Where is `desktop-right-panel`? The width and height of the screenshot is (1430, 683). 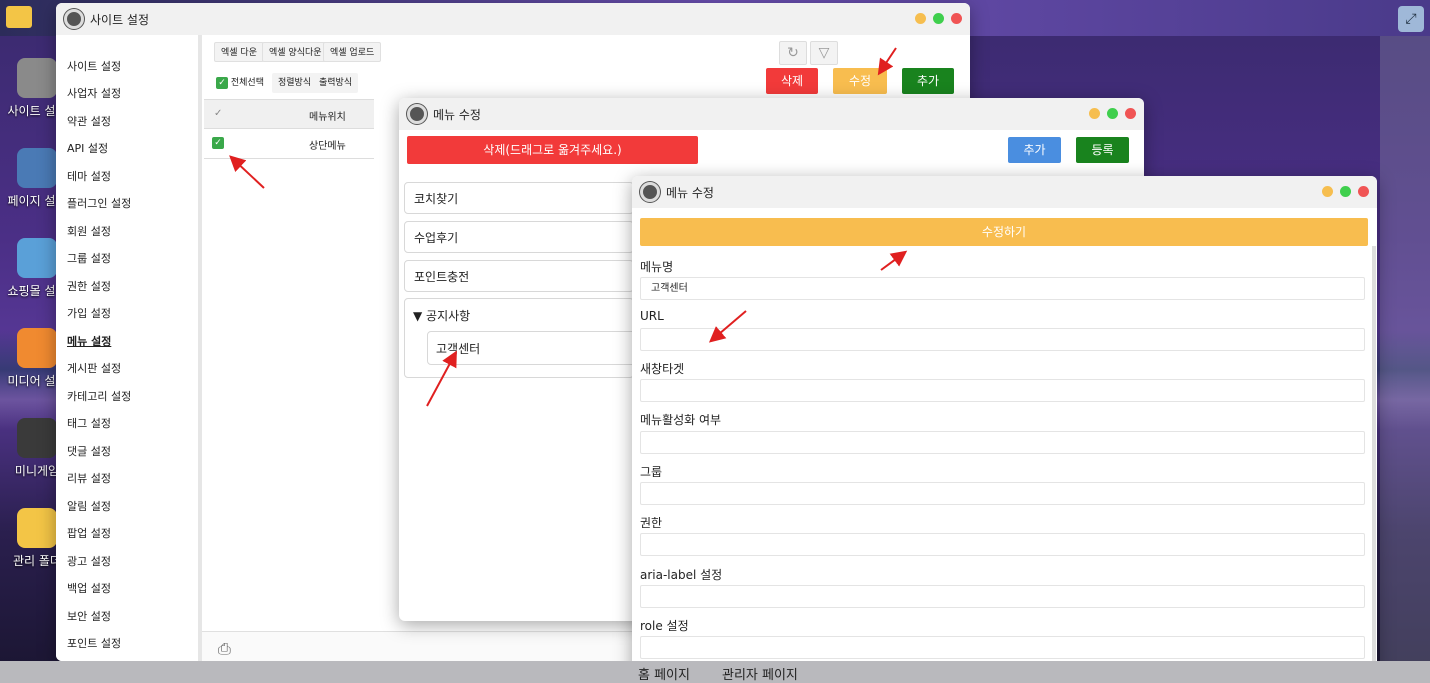 desktop-right-panel is located at coordinates (1405, 348).